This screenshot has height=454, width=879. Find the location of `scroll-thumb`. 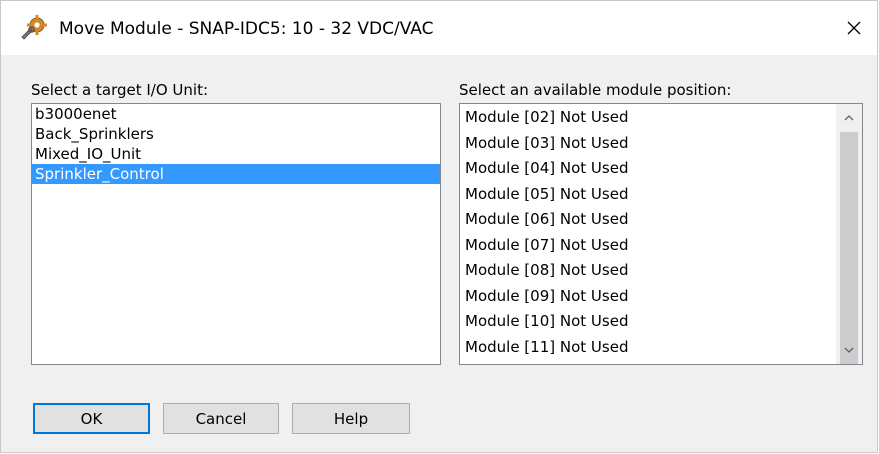

scroll-thumb is located at coordinates (849, 248).